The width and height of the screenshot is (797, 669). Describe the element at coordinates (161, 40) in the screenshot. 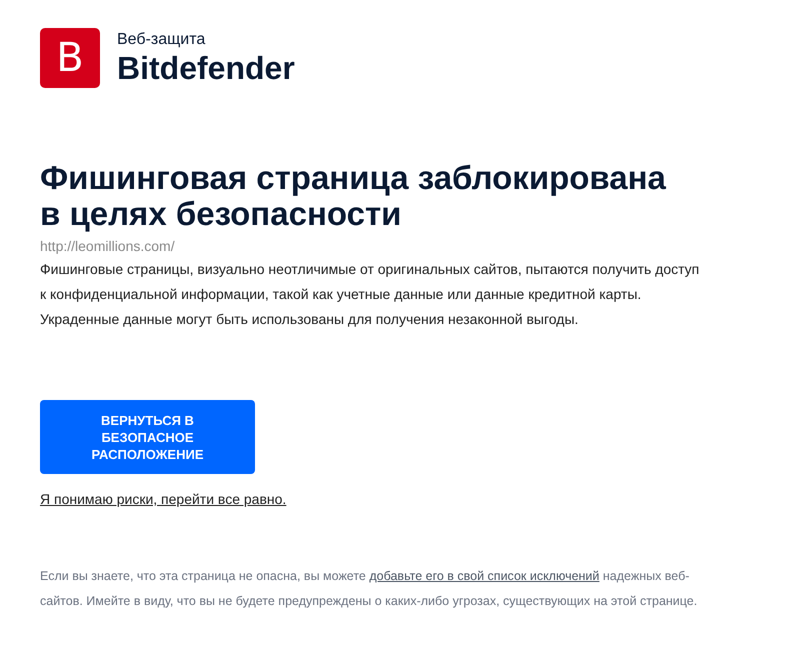

I see `product-name: Веб-защита` at that location.